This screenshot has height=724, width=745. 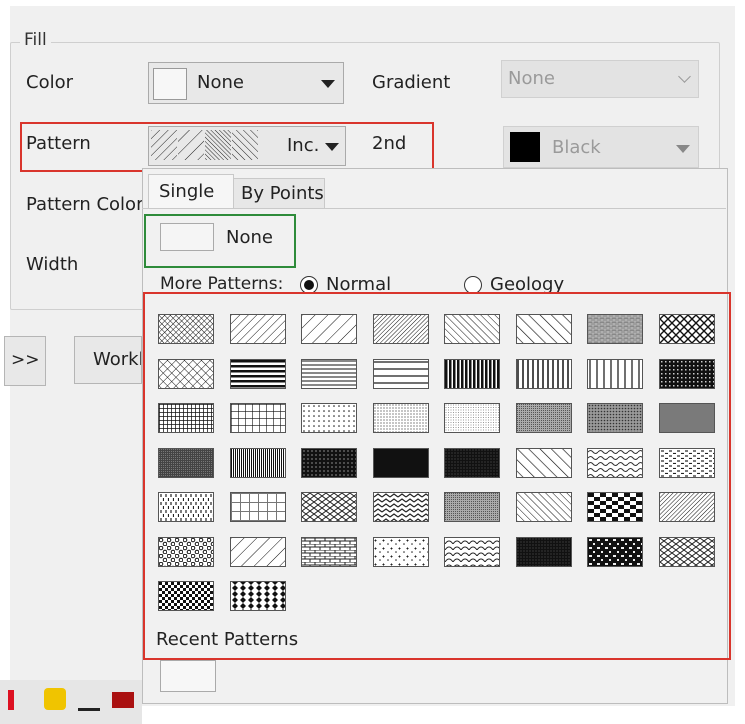 What do you see at coordinates (49, 82) in the screenshot?
I see `color-label: Color` at bounding box center [49, 82].